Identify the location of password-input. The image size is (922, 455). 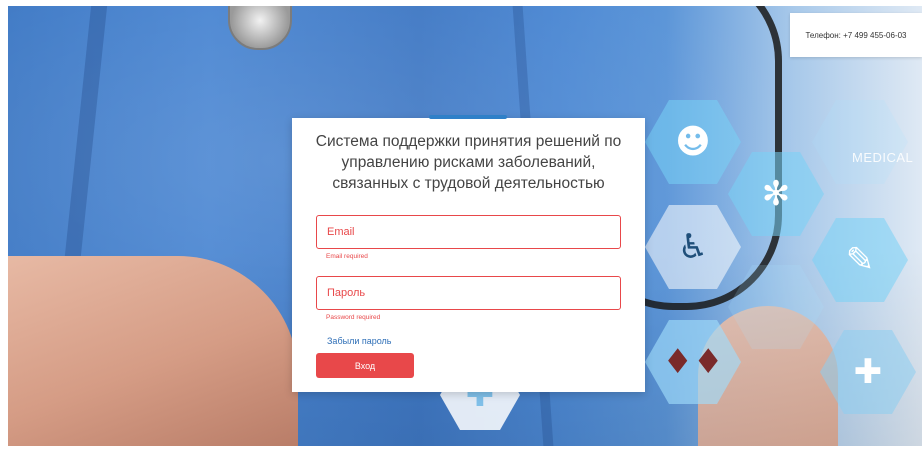
(468, 293).